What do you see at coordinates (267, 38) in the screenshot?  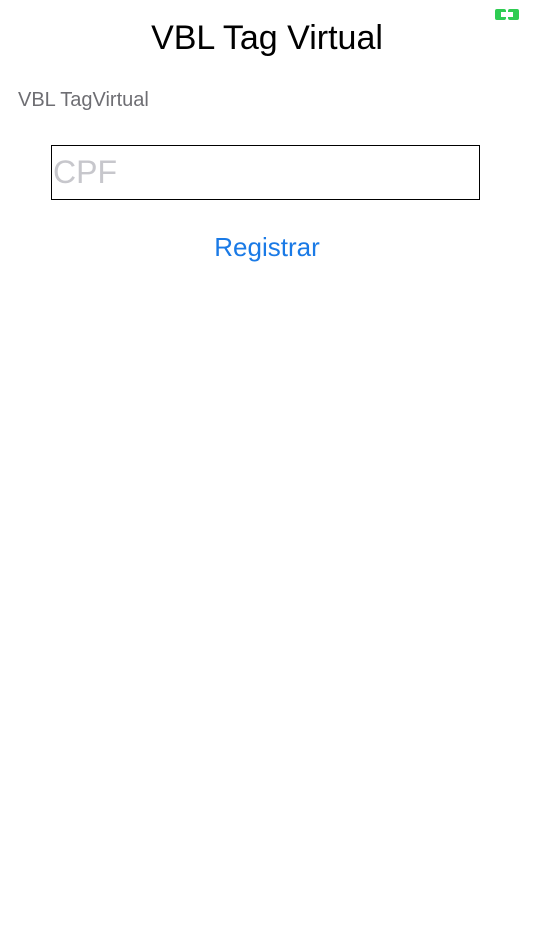 I see `page-title: VBL Tag Virtual` at bounding box center [267, 38].